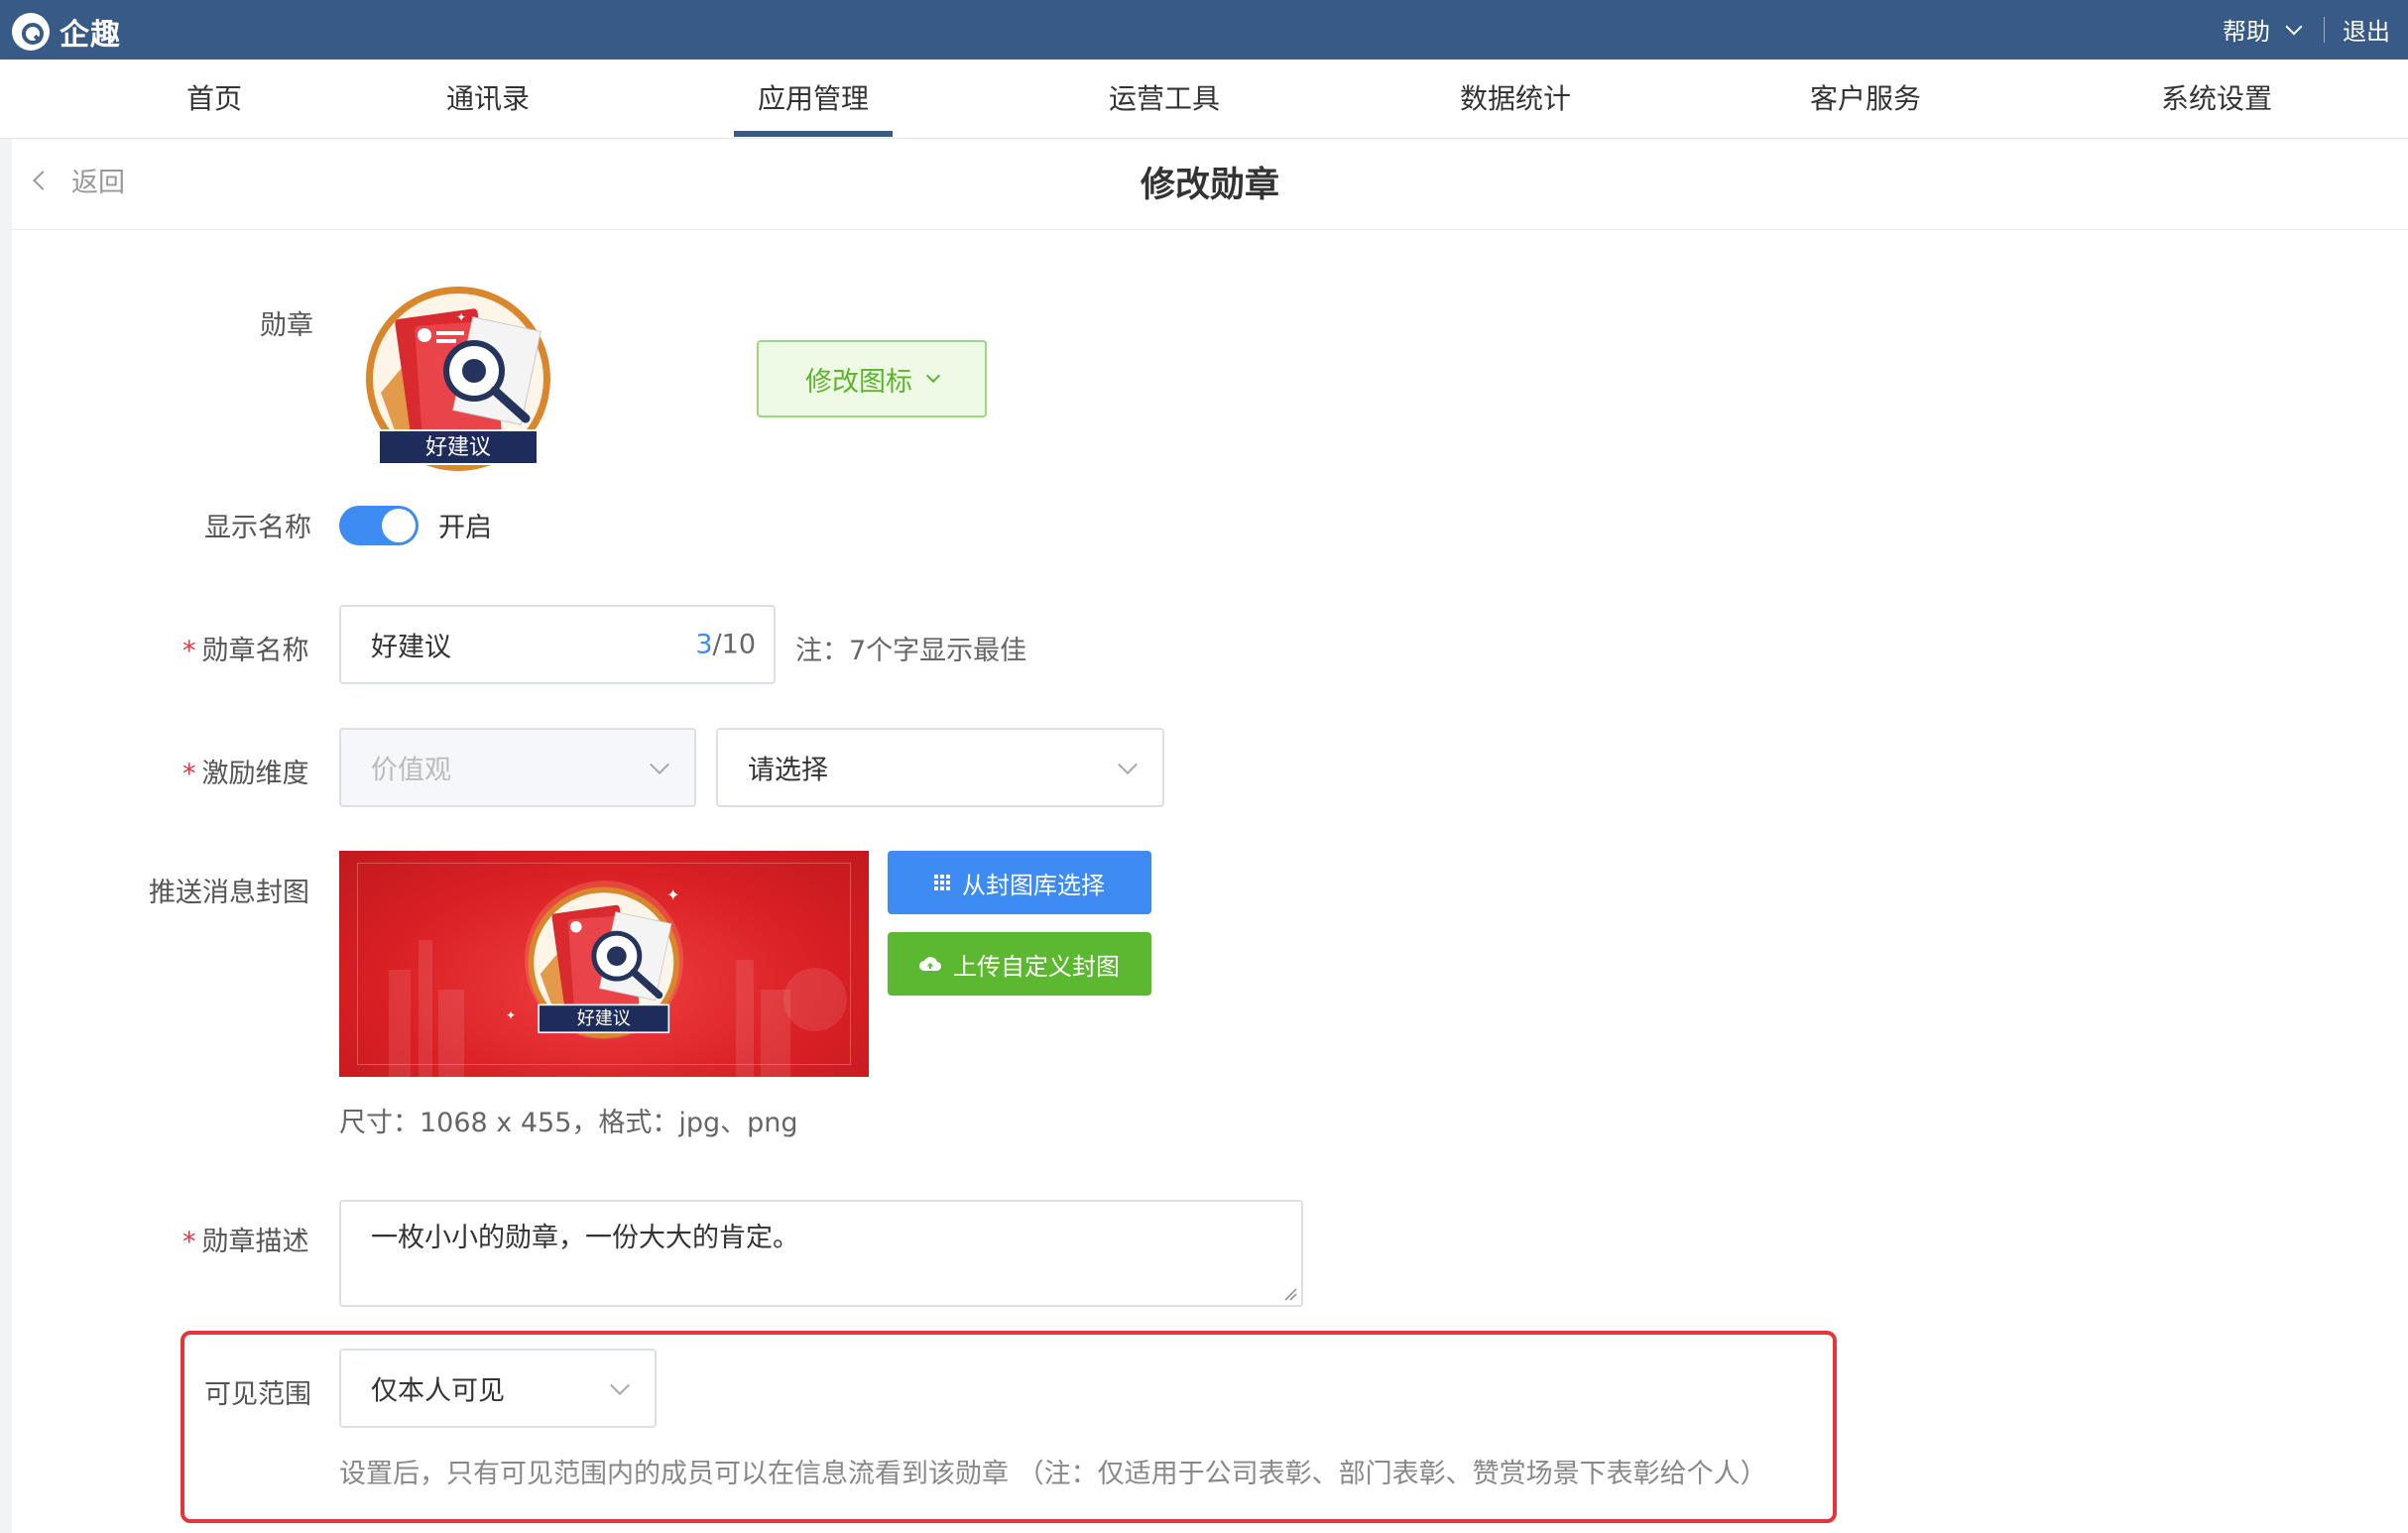 This screenshot has height=1533, width=2408. Describe the element at coordinates (488, 99) in the screenshot. I see `nav-item-contacts: 通讯录` at that location.